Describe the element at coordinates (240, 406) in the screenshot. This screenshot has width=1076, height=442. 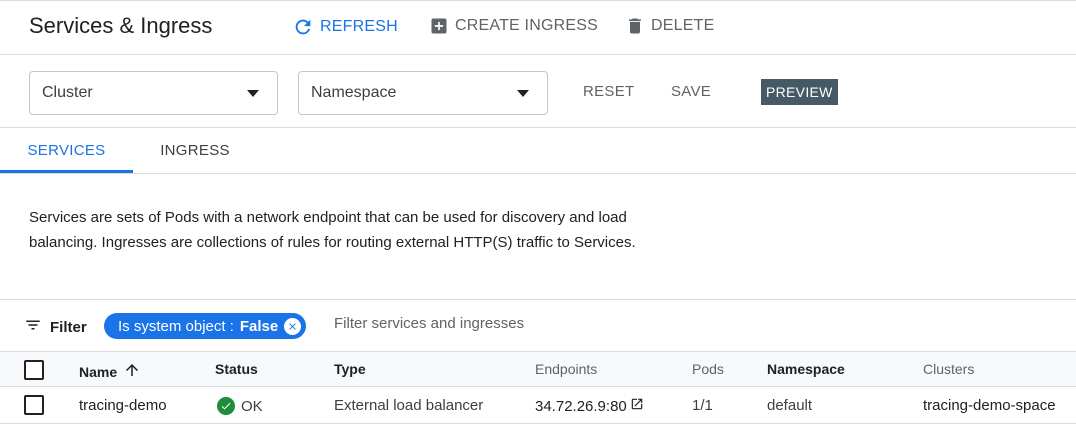
I see `status-cell: OK` at that location.